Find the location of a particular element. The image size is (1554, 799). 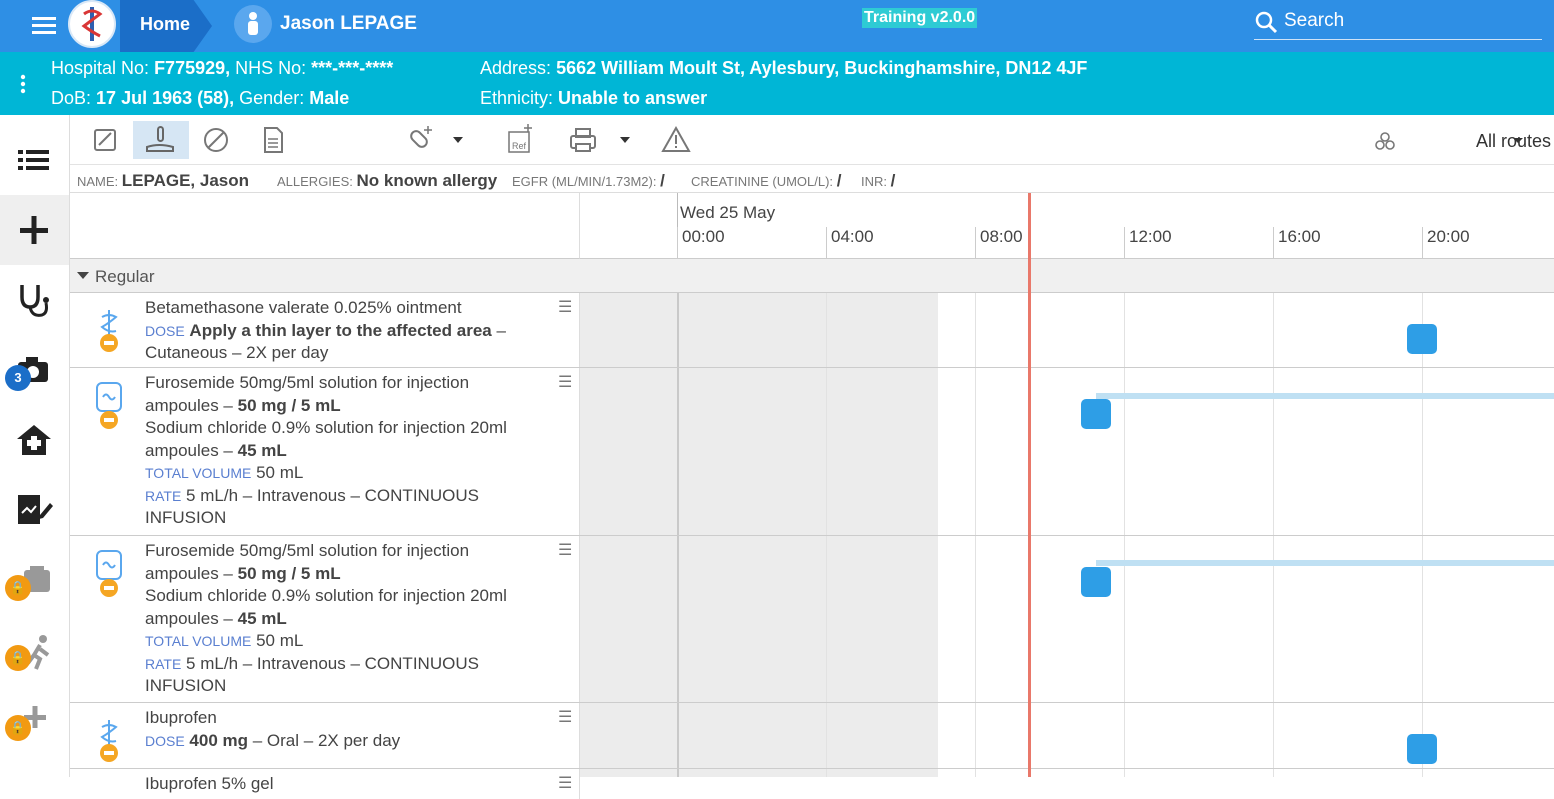

nav-locked-discharge: 🔒 is located at coordinates (34, 650).